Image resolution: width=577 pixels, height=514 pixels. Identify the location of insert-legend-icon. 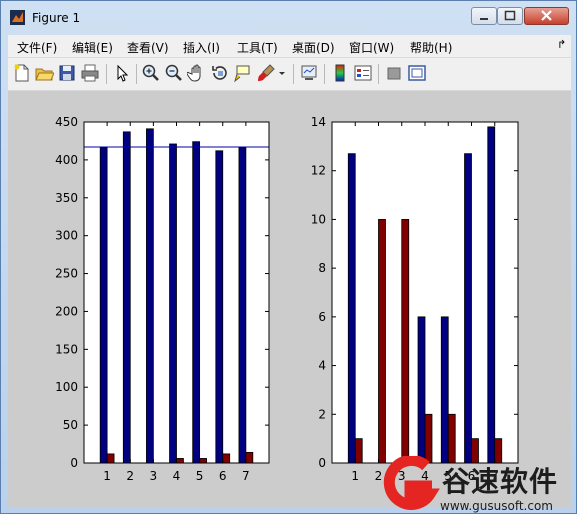
(363, 73).